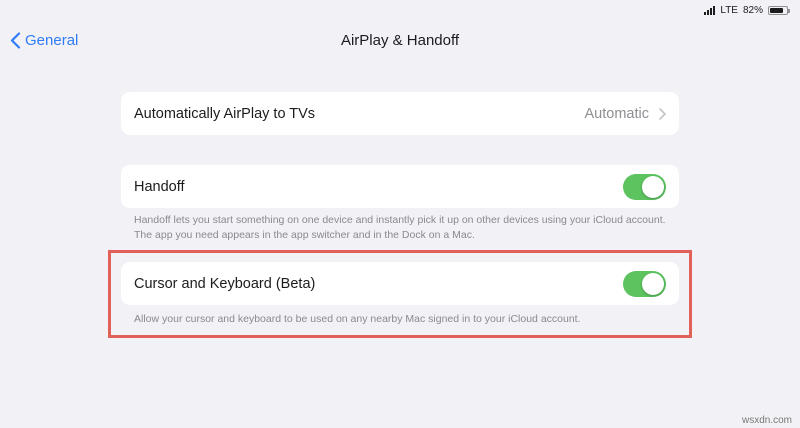 The height and width of the screenshot is (428, 800). Describe the element at coordinates (159, 186) in the screenshot. I see `handoff-label: Handoff` at that location.